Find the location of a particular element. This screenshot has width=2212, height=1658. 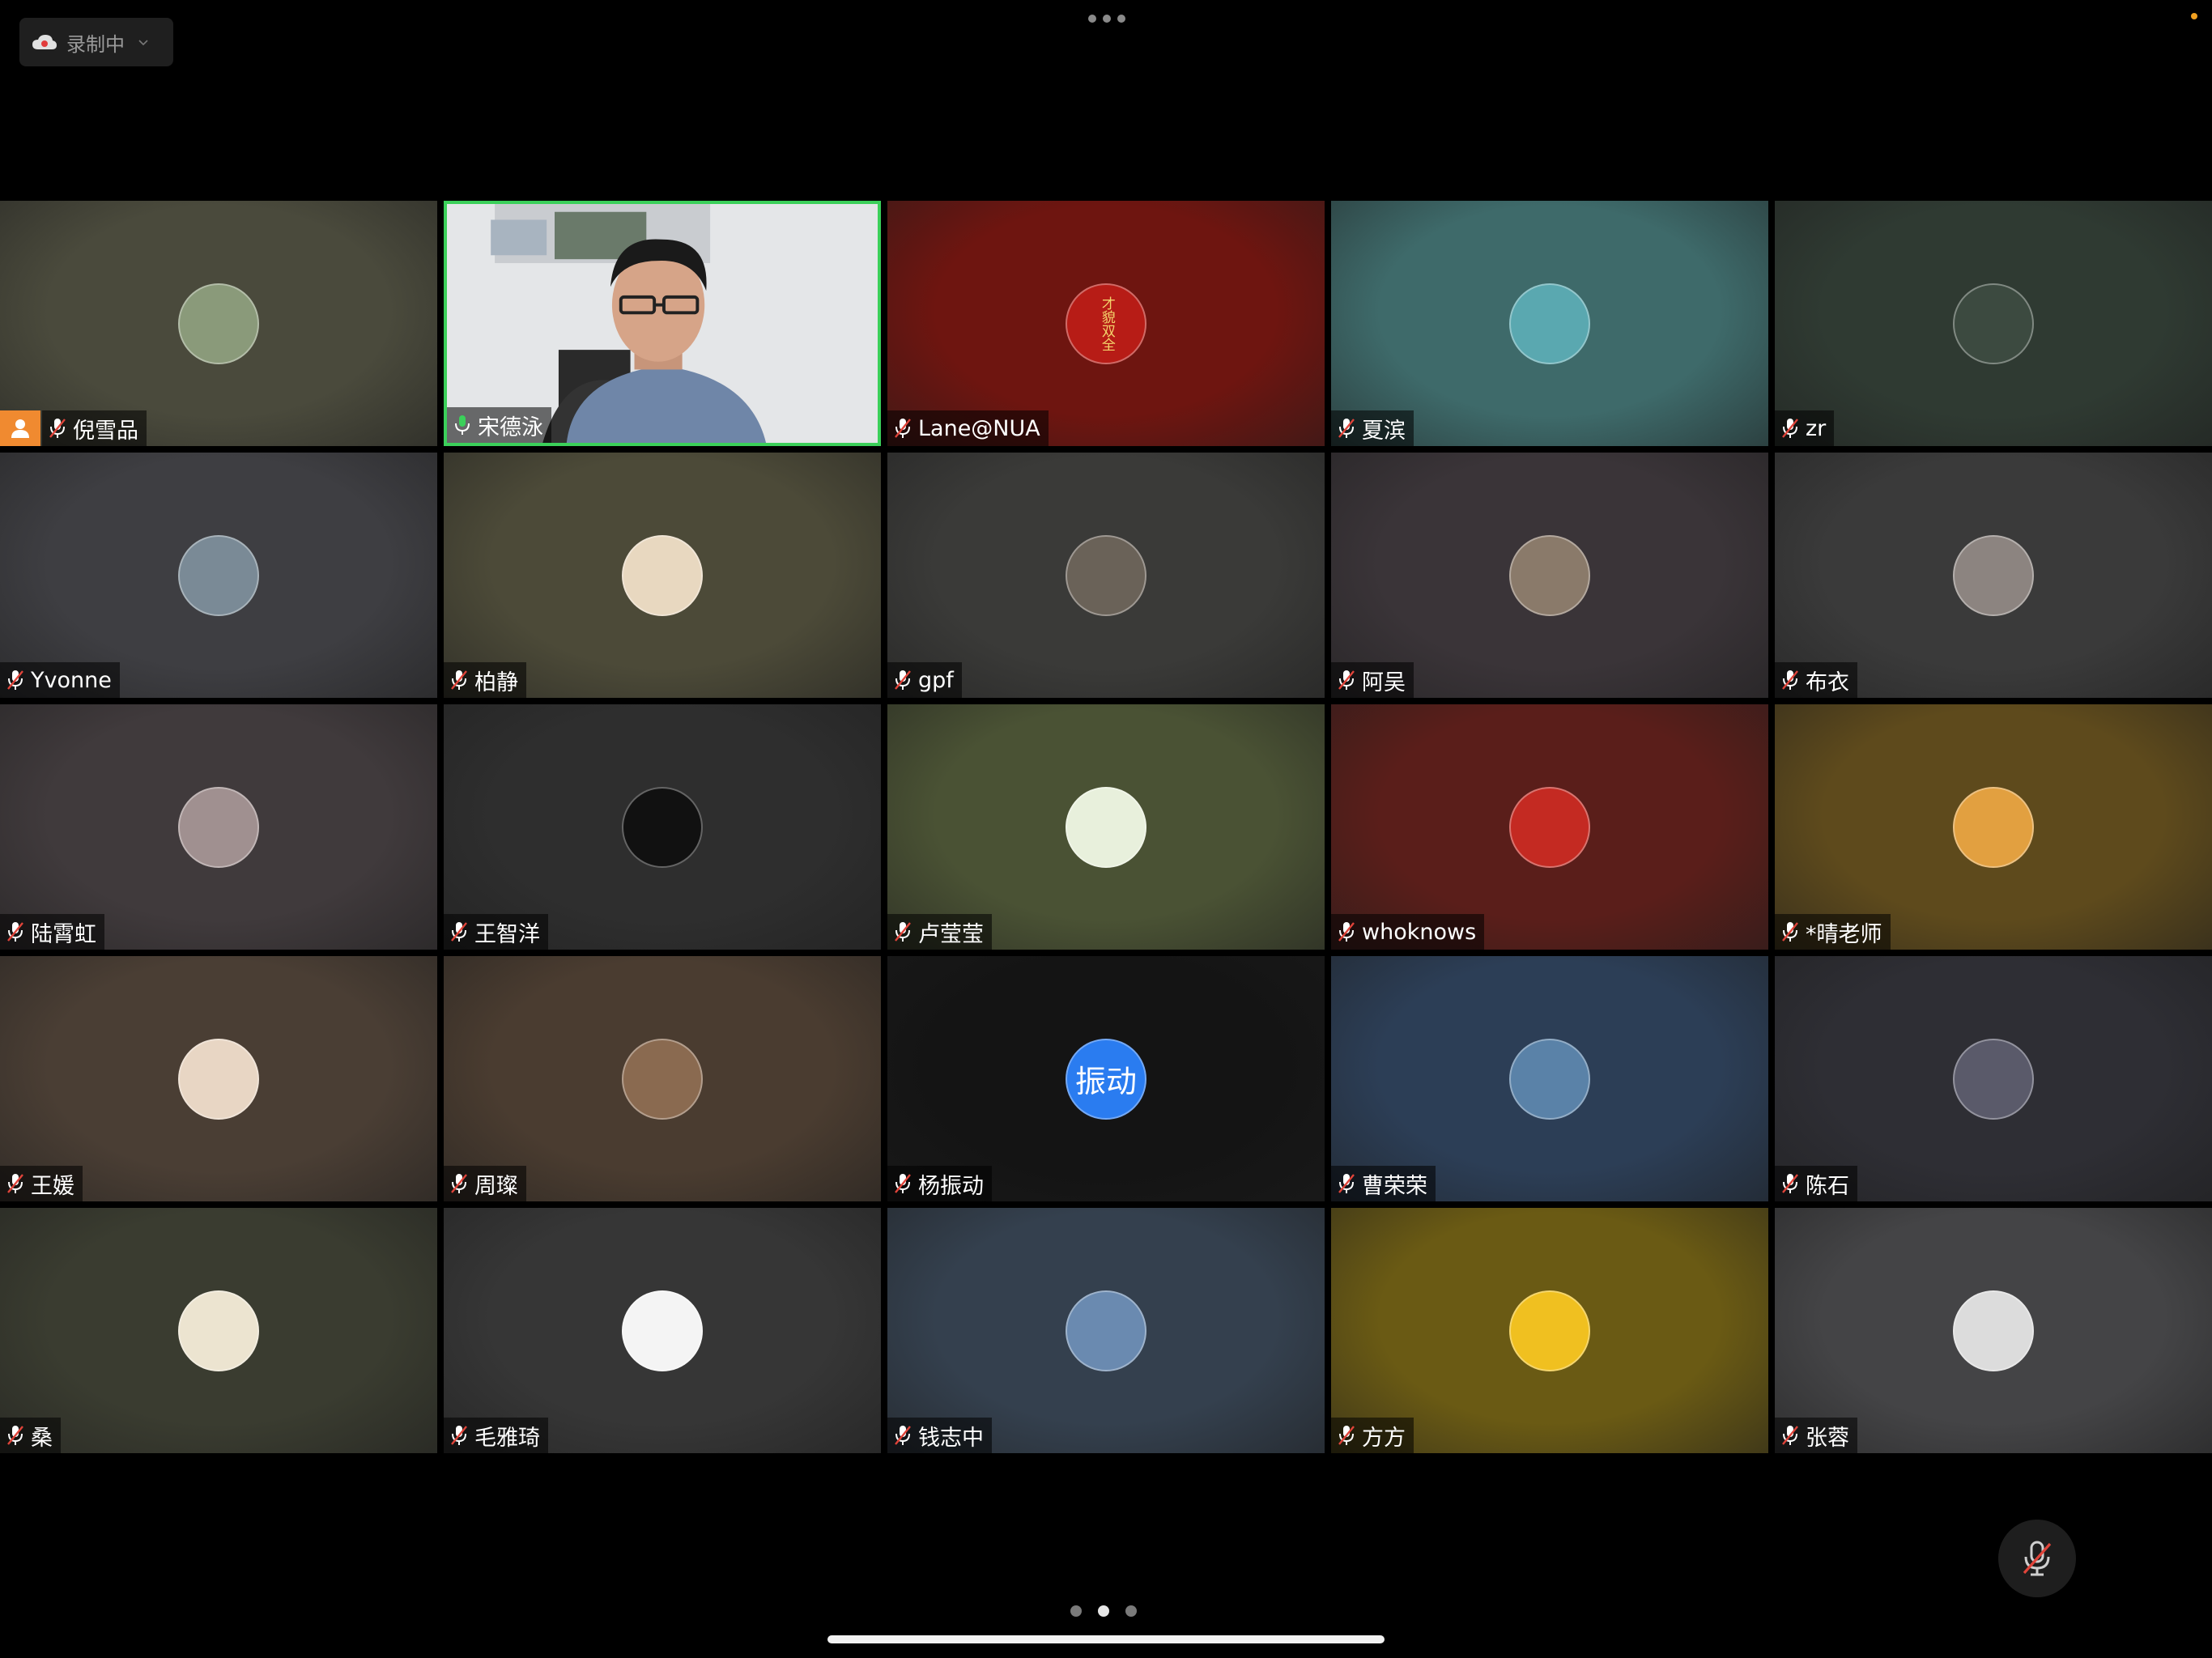

participant-name: Yvonne is located at coordinates (72, 680).